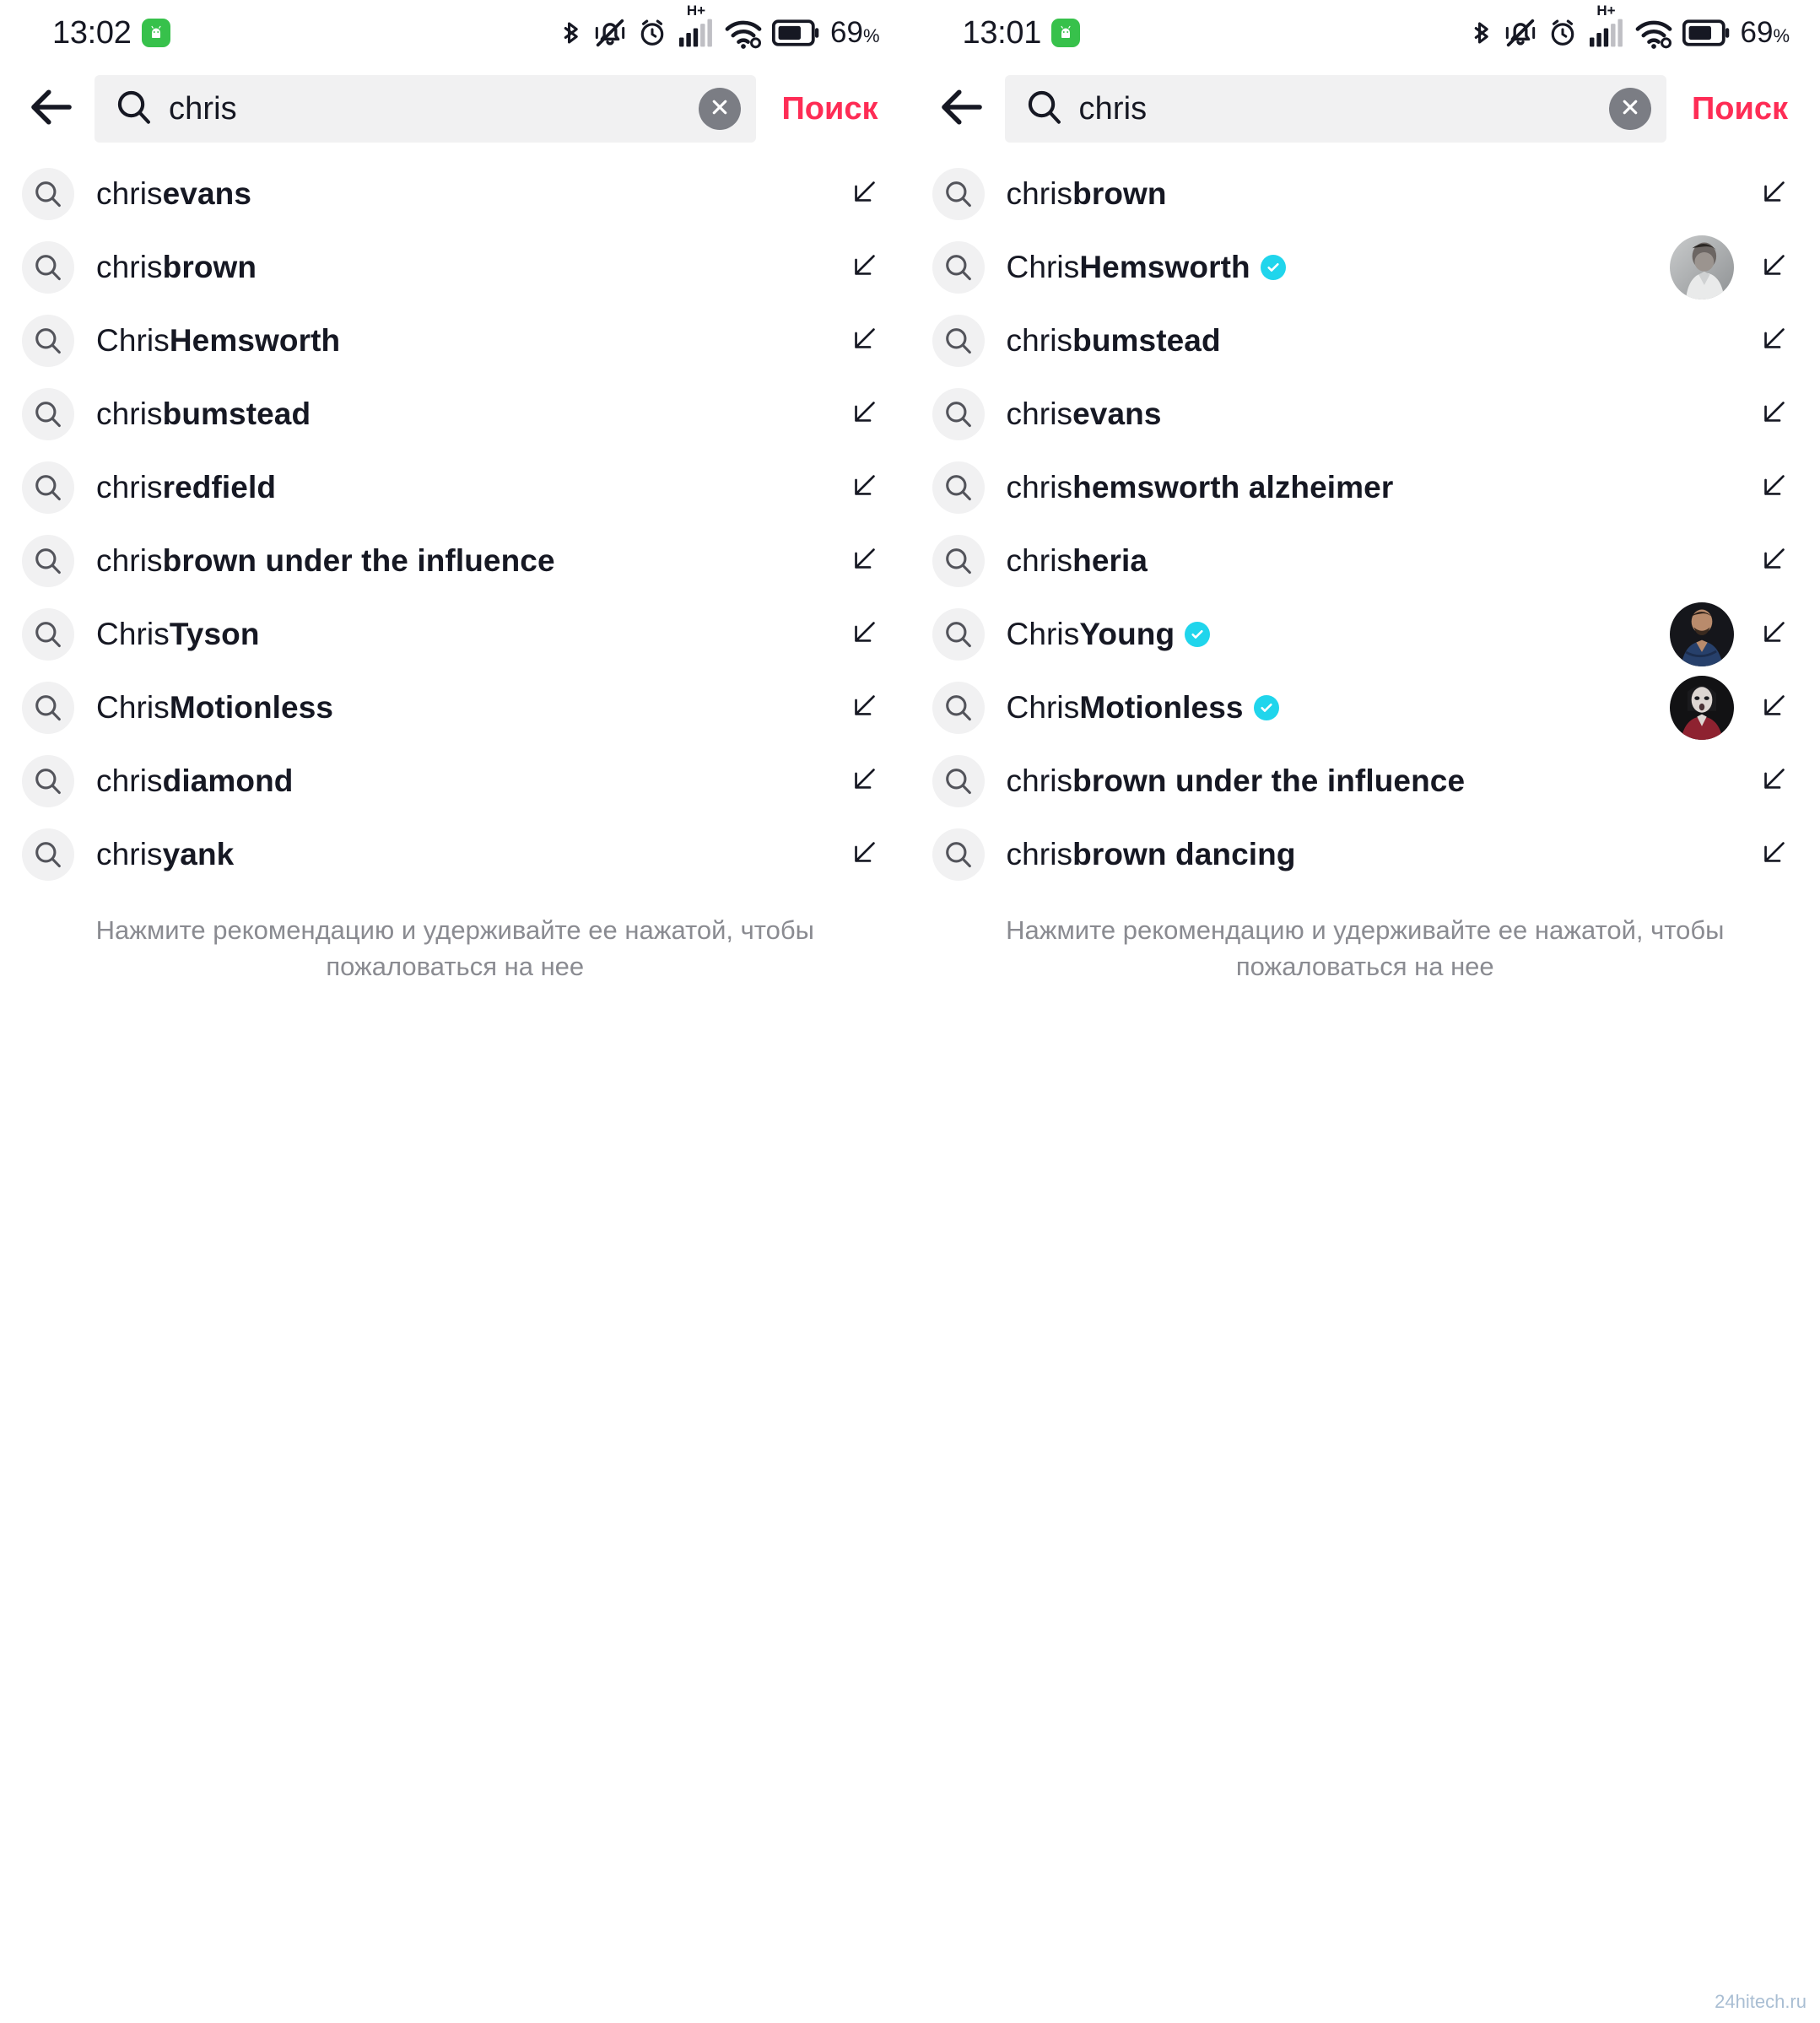  I want to click on verified-badge-icon, so click(1266, 707).